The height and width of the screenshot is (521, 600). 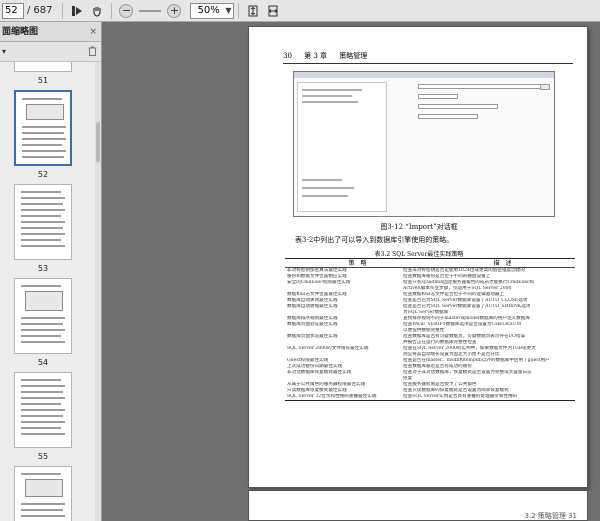 I want to click on figure-form, so click(x=471, y=104).